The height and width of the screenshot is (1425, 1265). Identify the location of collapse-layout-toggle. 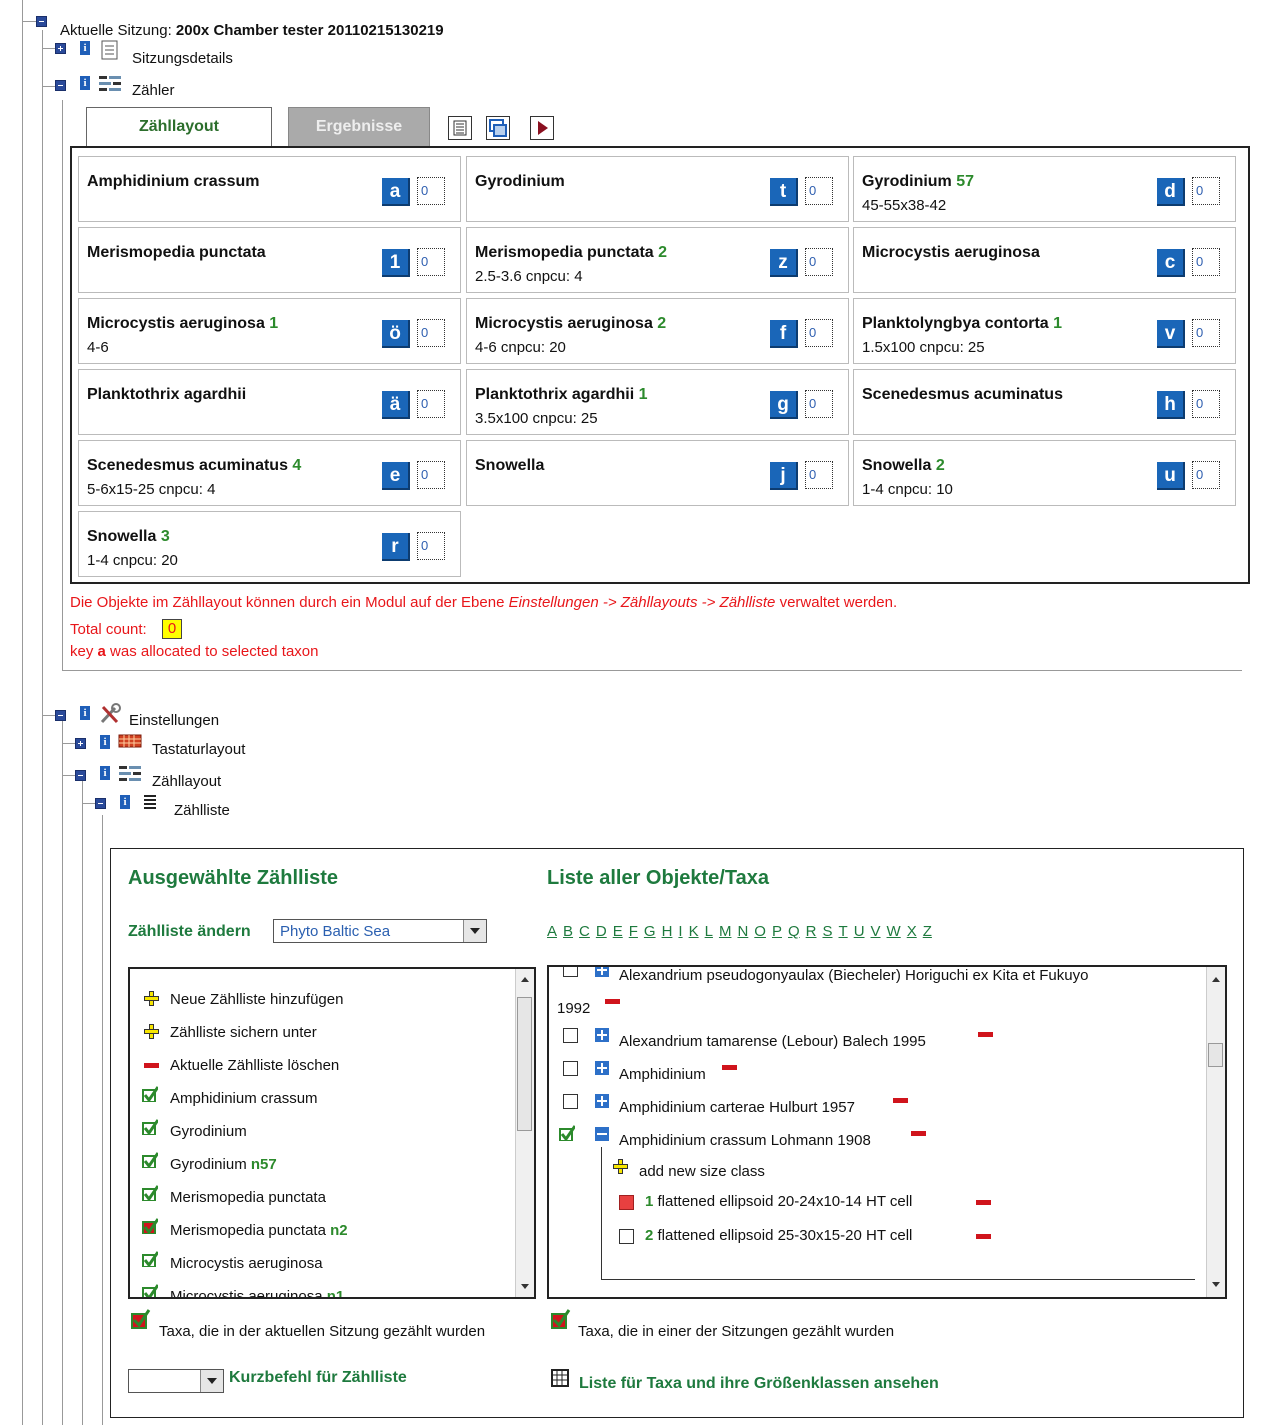
(80, 775).